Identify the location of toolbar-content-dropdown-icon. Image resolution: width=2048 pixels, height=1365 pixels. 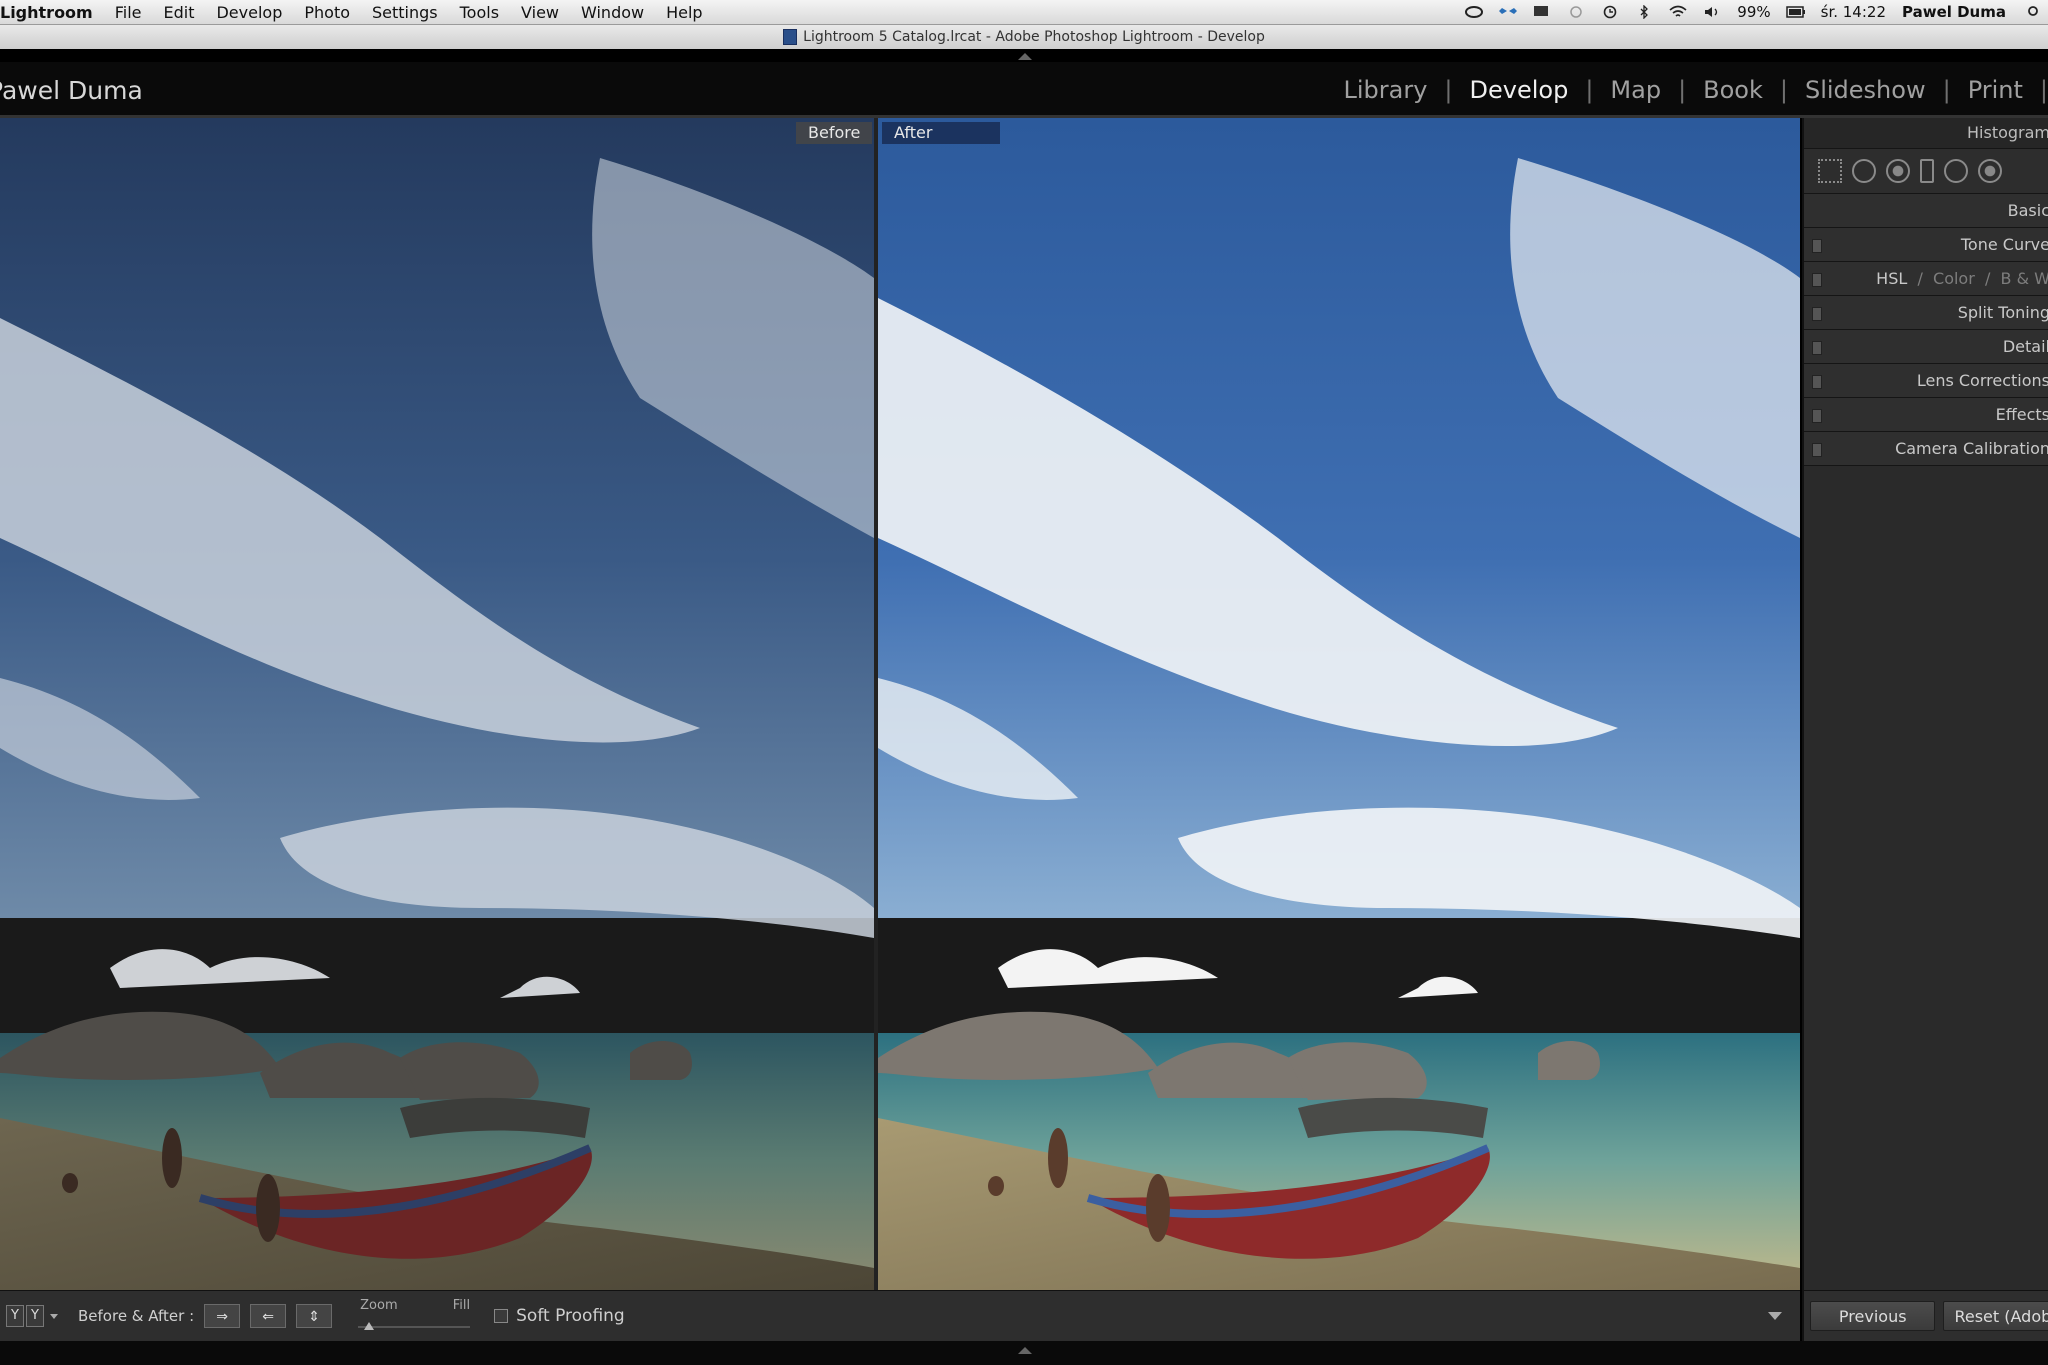
(1775, 1316).